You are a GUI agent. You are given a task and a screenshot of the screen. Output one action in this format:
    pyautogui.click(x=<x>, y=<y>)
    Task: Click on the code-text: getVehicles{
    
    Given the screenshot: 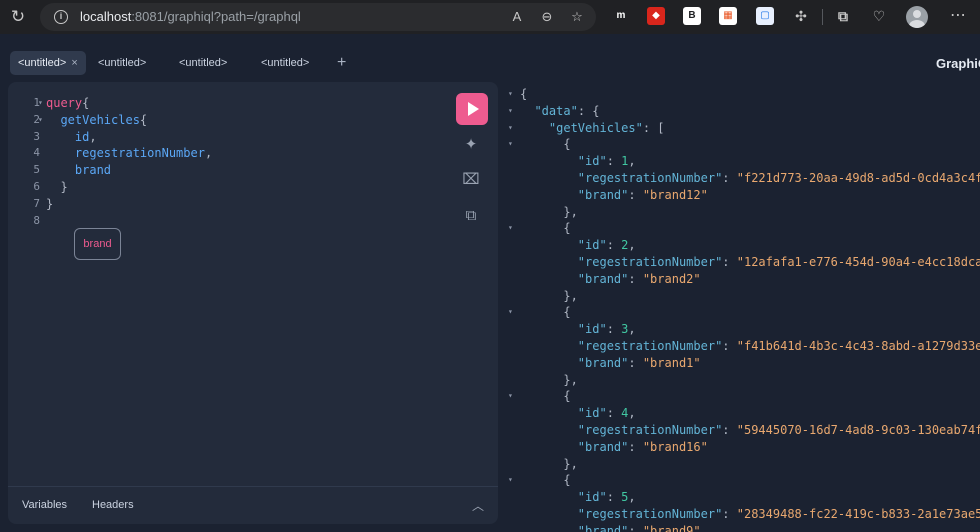 What is the action you would take?
    pyautogui.click(x=97, y=119)
    